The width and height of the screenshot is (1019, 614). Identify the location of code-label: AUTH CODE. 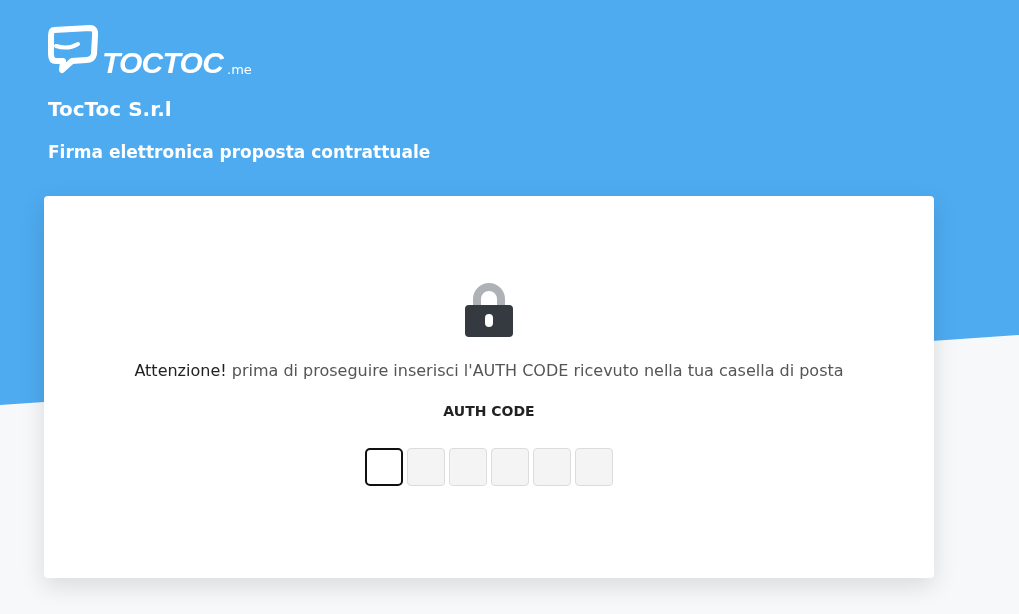
(489, 411).